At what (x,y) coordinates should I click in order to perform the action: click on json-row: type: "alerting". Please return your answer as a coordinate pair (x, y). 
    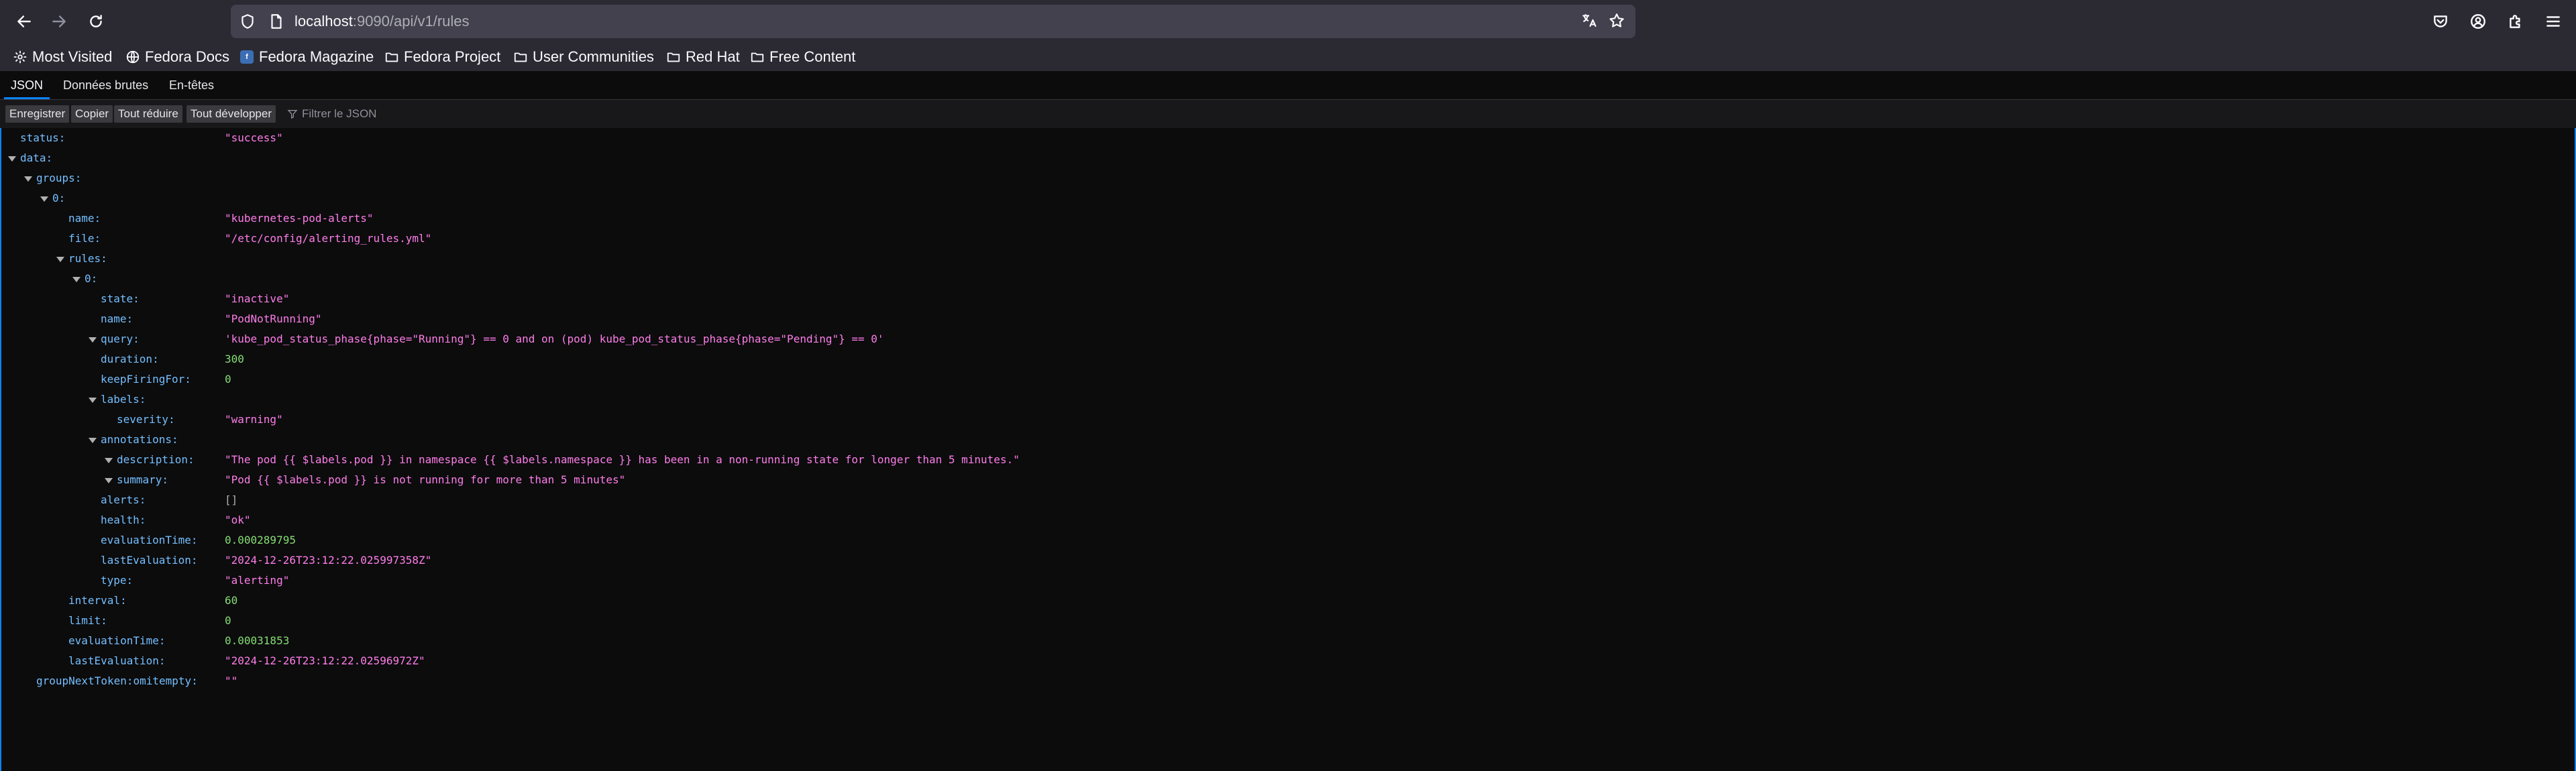
    Looking at the image, I should click on (1288, 581).